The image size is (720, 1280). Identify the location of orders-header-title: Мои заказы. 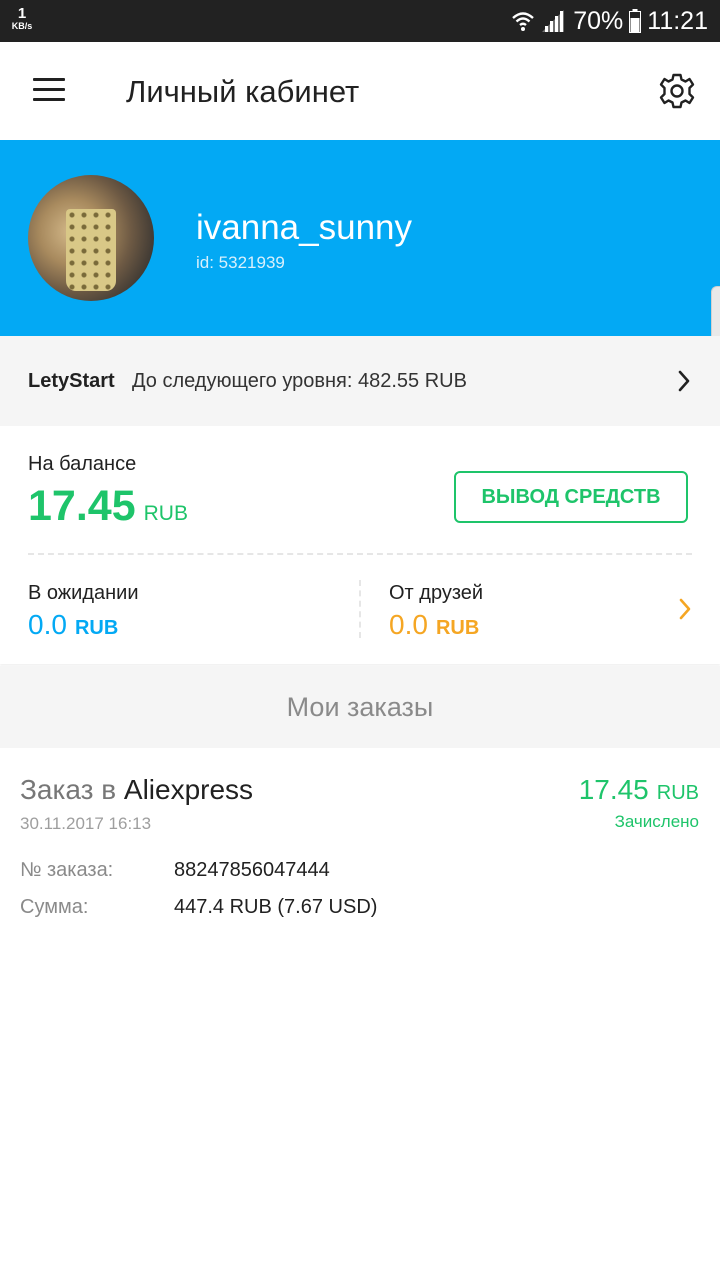
(360, 706).